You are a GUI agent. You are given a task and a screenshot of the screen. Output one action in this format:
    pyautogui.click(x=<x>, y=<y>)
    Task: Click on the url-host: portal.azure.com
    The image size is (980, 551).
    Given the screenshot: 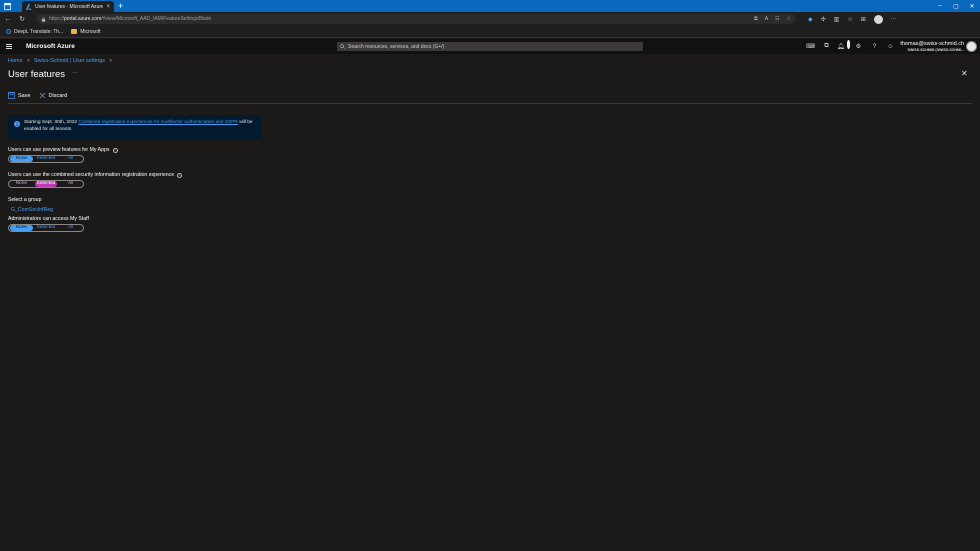 What is the action you would take?
    pyautogui.click(x=83, y=19)
    